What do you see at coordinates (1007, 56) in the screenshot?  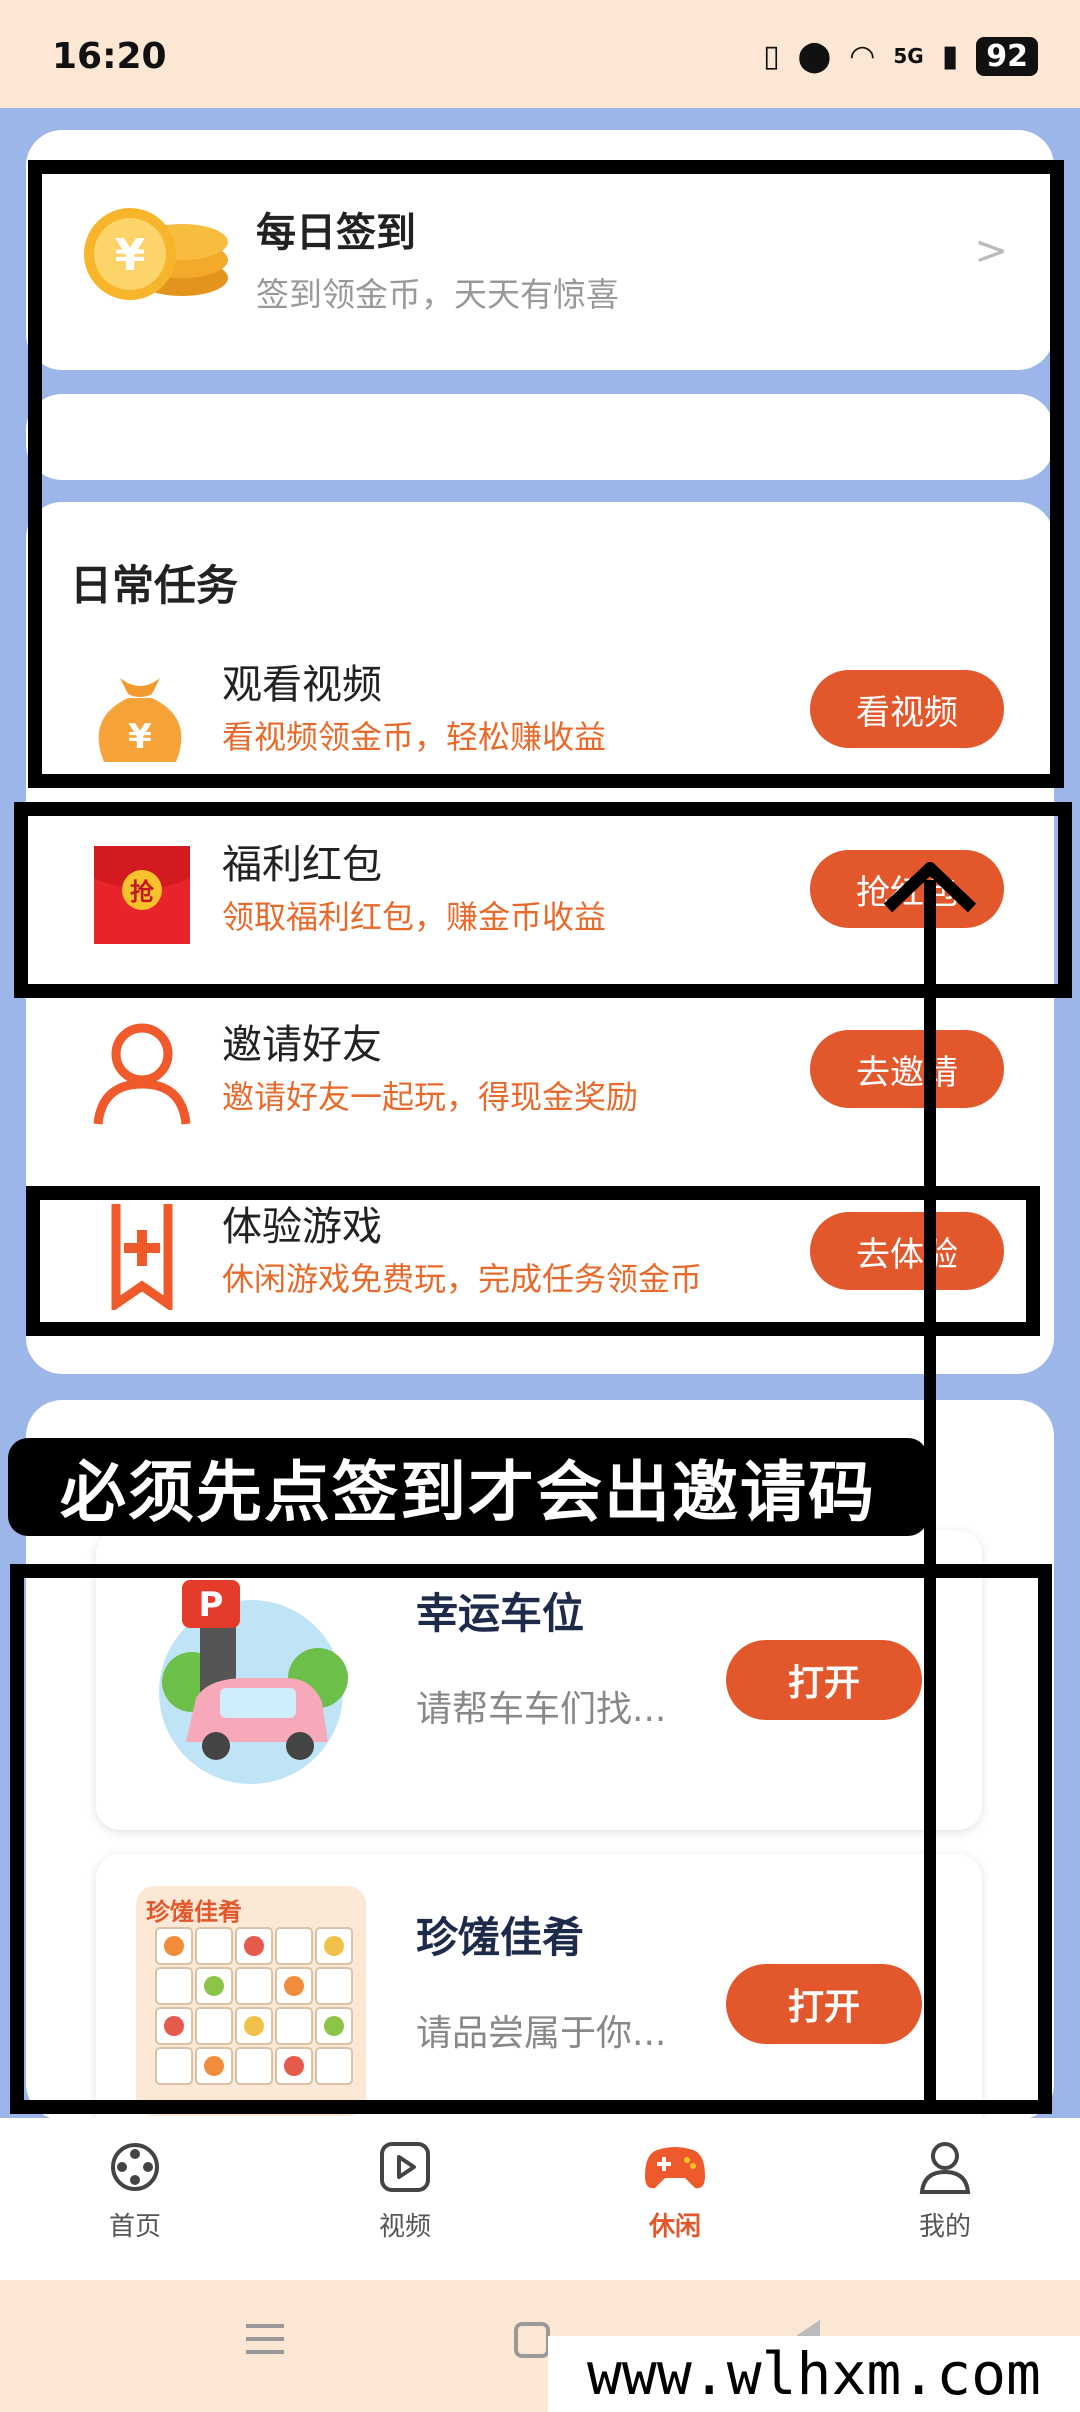 I see `battery-indicator: 92` at bounding box center [1007, 56].